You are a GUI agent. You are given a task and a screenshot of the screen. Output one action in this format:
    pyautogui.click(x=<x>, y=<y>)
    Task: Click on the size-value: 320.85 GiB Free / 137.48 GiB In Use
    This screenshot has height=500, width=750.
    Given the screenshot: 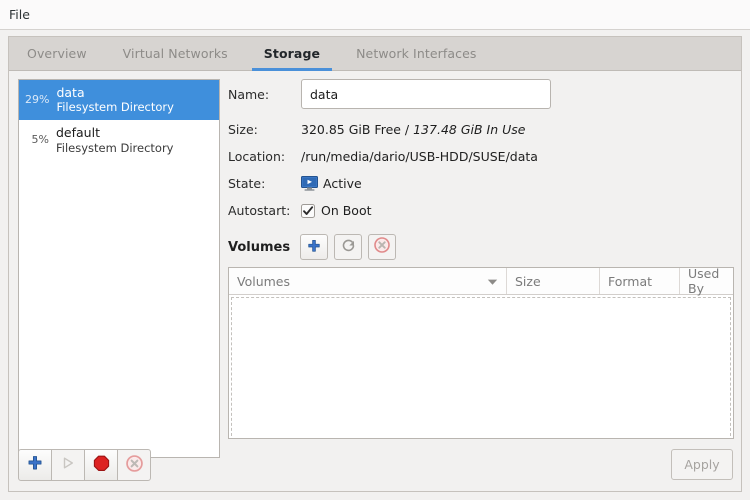 What is the action you would take?
    pyautogui.click(x=413, y=129)
    